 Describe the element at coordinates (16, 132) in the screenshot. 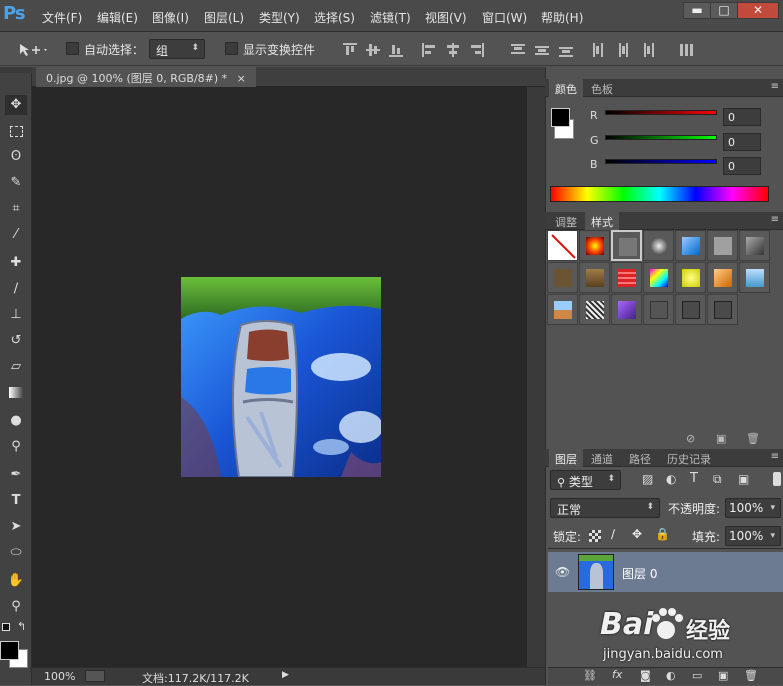

I see `marquee-tool-icon` at that location.